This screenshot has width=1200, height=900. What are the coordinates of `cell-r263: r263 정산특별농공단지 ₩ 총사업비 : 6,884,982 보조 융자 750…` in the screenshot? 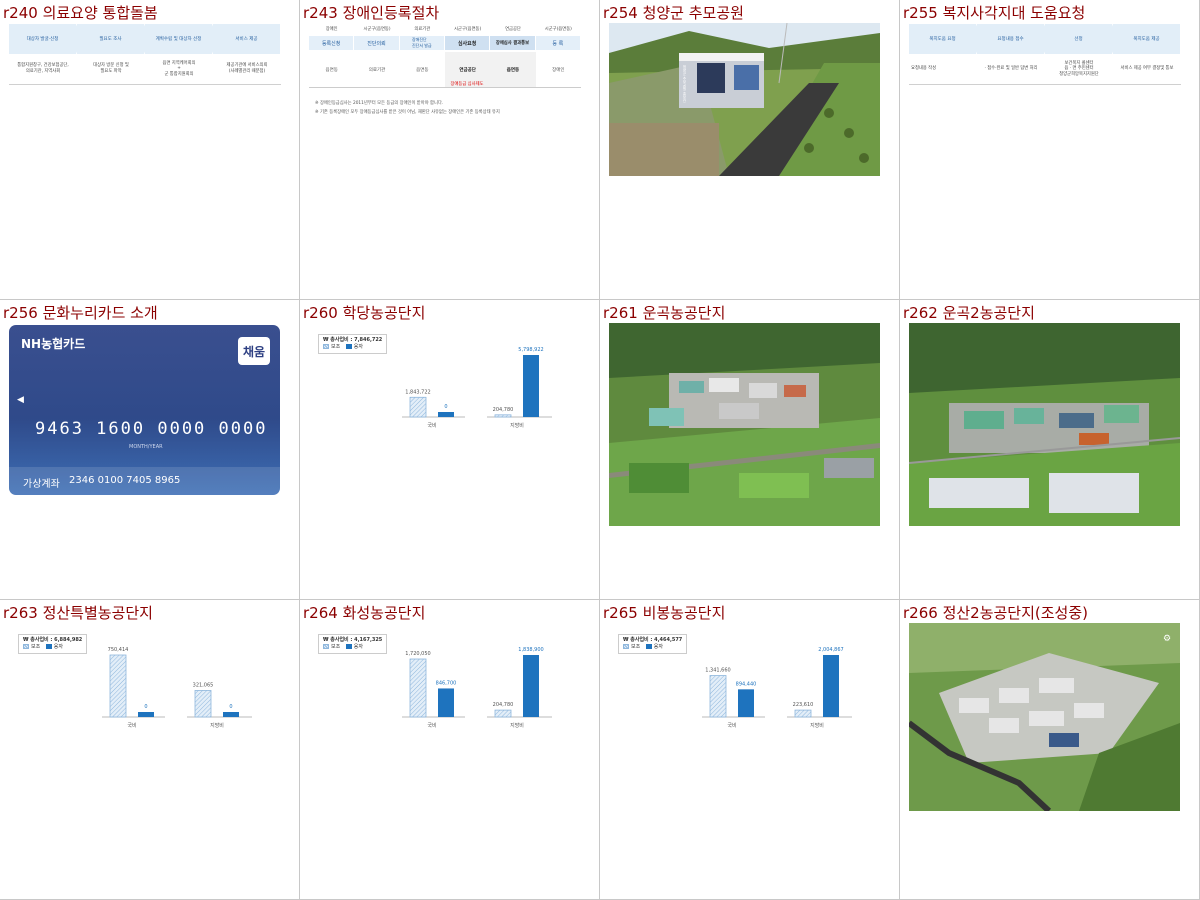 It's located at (150, 750).